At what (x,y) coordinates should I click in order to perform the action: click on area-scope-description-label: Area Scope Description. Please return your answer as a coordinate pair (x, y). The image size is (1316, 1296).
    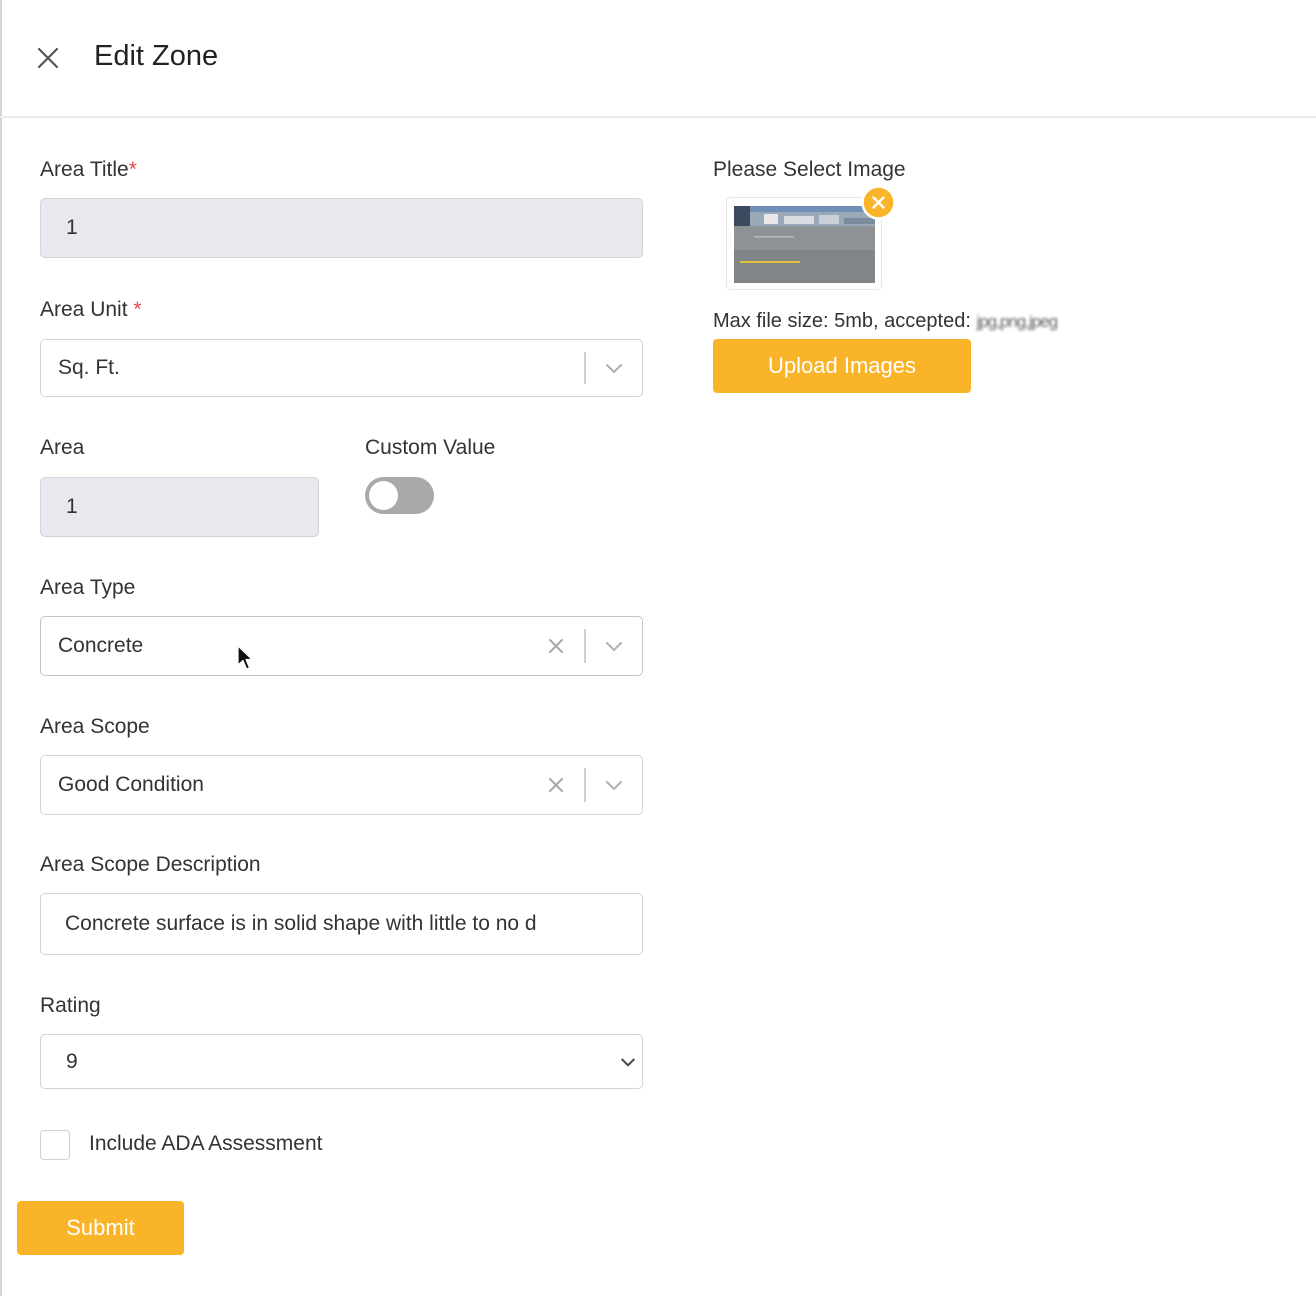
    Looking at the image, I should click on (150, 864).